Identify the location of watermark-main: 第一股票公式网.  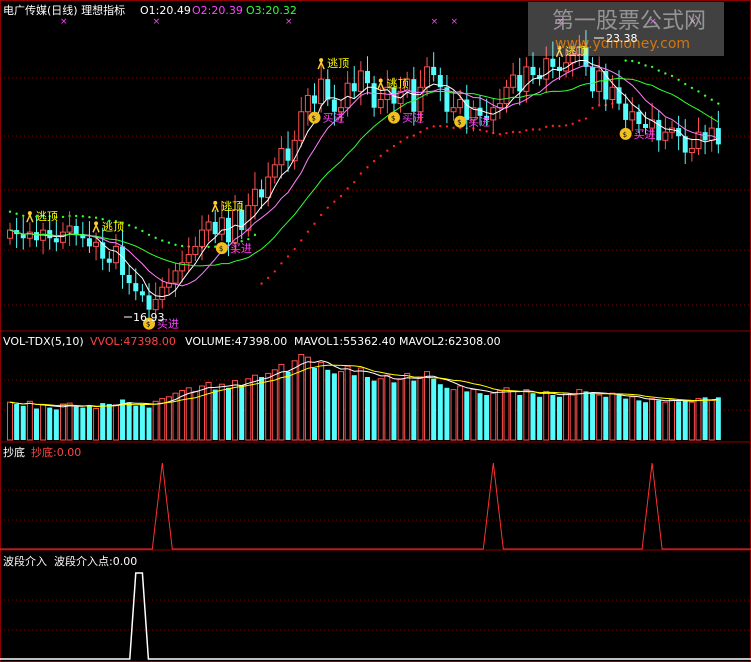
(629, 21).